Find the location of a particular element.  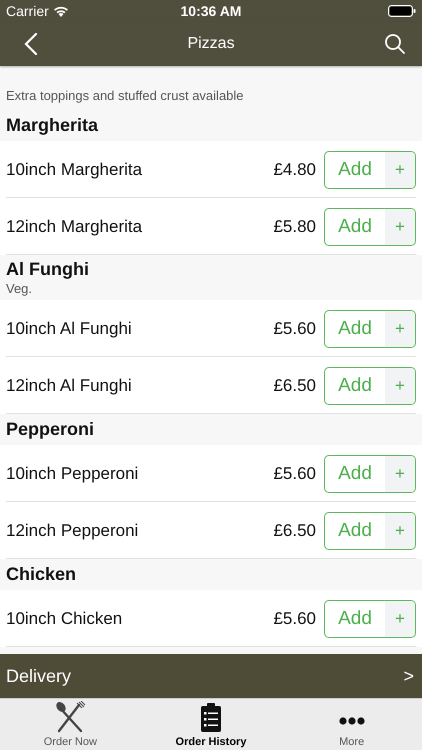

delivery-label: Delivery is located at coordinates (39, 676).